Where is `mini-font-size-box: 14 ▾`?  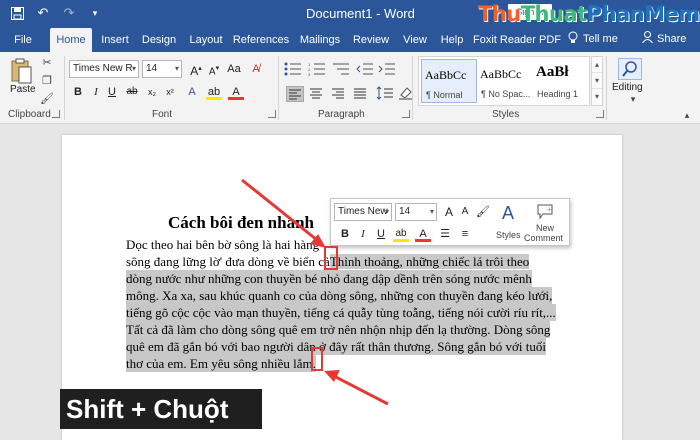 mini-font-size-box: 14 ▾ is located at coordinates (416, 212).